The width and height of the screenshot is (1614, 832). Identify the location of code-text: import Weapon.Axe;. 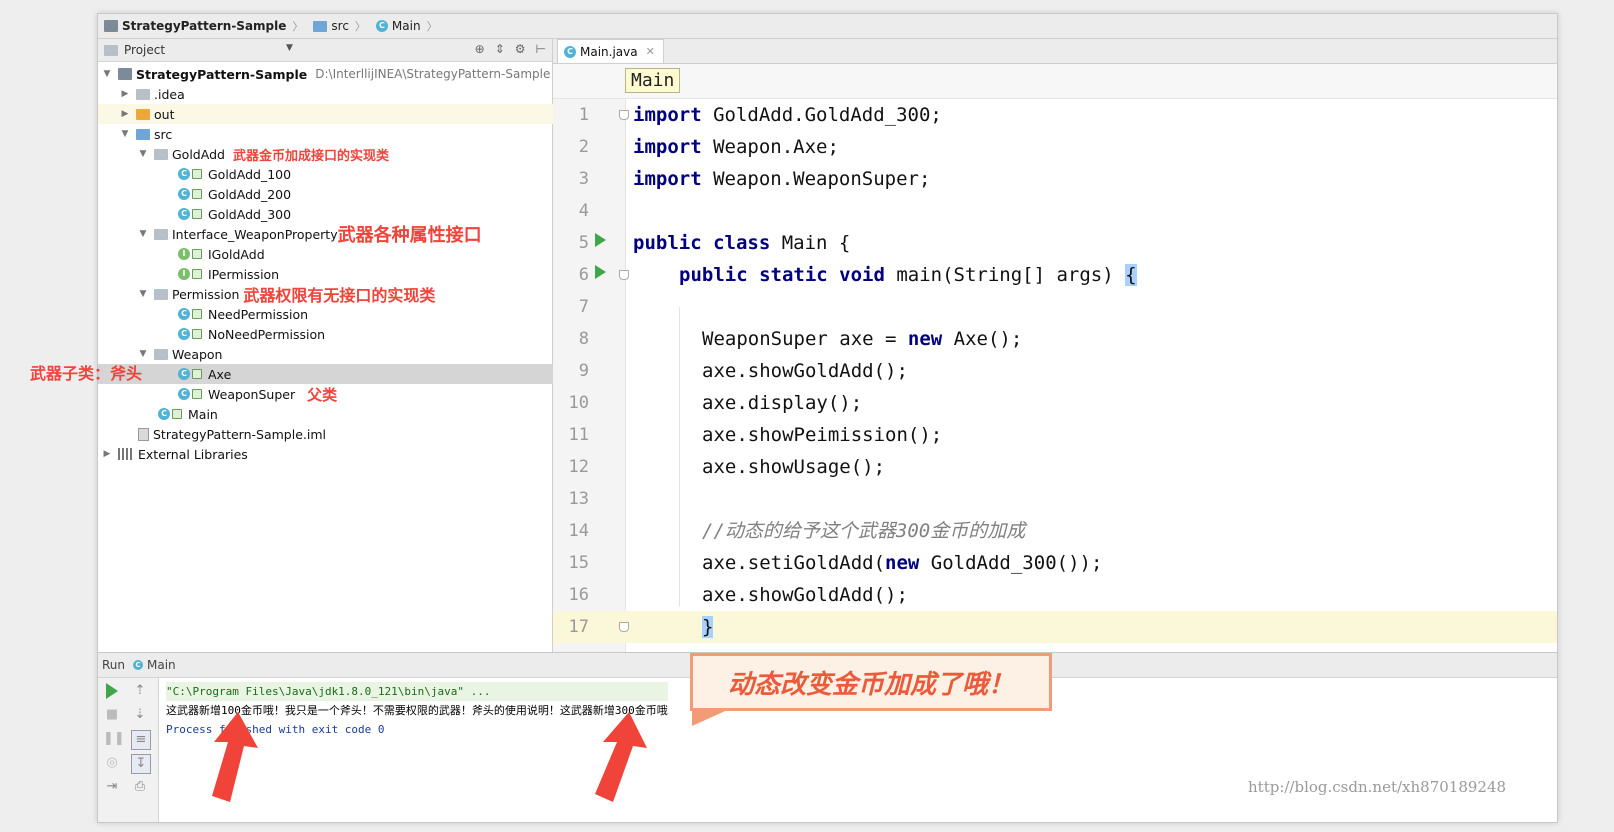
(736, 147).